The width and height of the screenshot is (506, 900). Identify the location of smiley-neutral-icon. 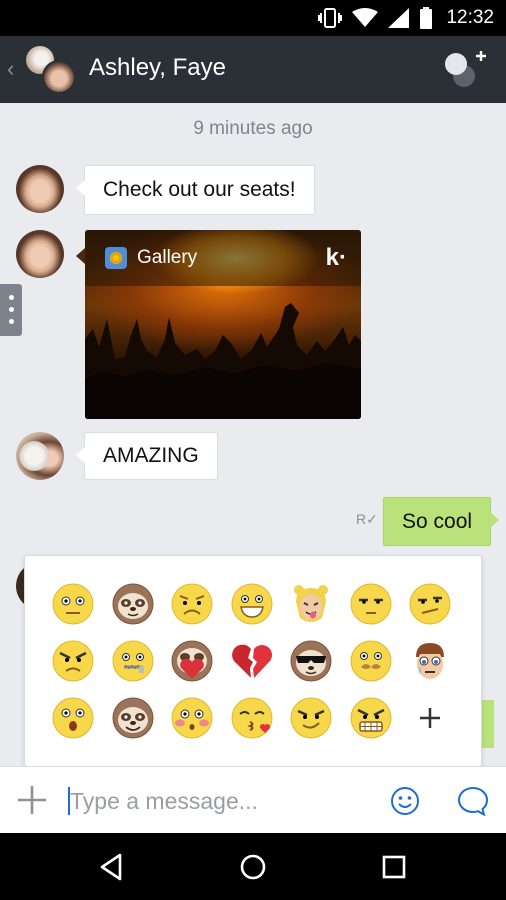
(73, 604).